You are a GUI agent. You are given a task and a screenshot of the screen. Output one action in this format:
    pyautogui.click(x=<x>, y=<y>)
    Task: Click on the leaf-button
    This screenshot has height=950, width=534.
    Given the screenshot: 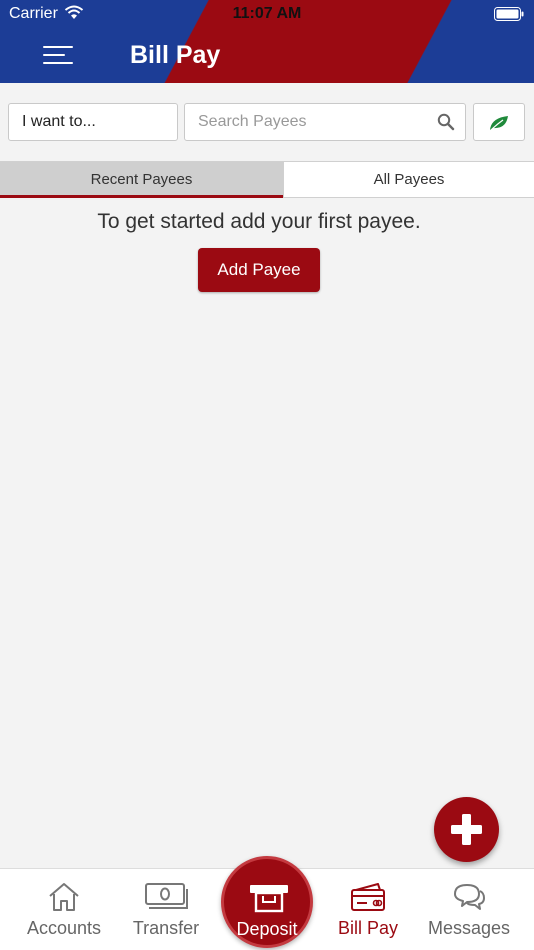 What is the action you would take?
    pyautogui.click(x=499, y=122)
    